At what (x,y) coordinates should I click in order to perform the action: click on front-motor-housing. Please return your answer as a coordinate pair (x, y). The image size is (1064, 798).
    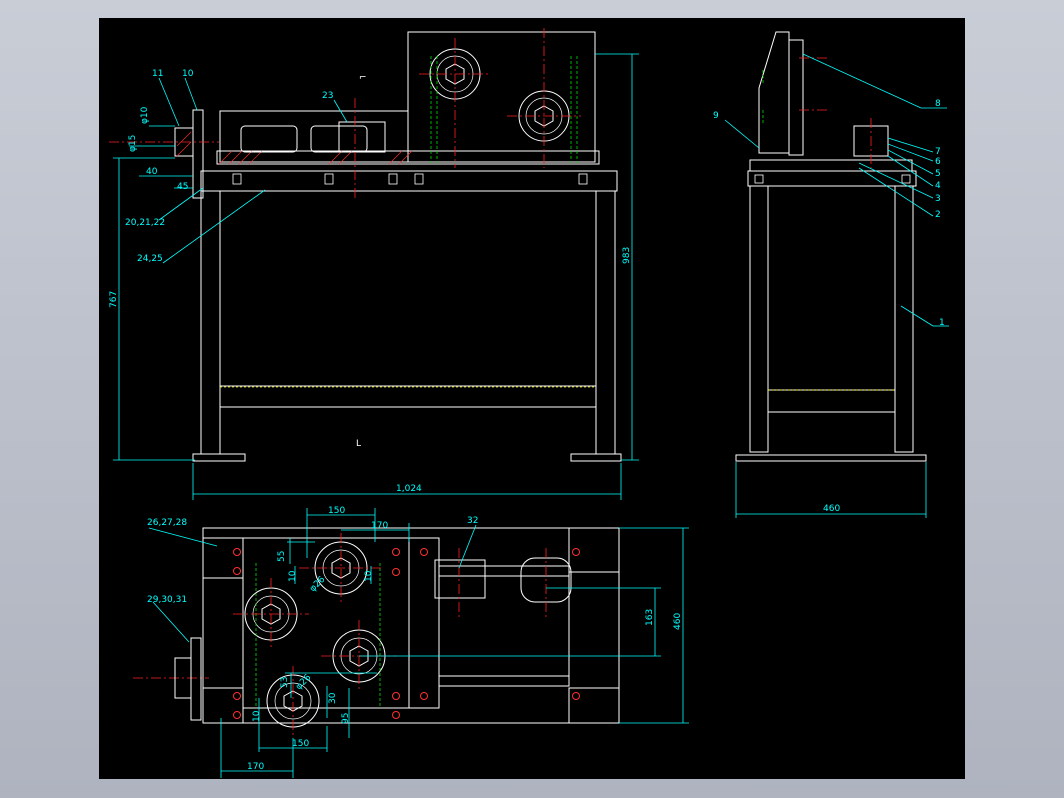
    Looking at the image, I should click on (501, 97).